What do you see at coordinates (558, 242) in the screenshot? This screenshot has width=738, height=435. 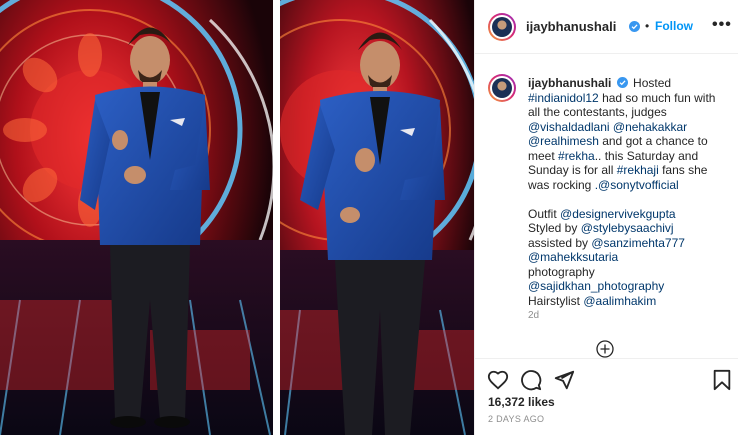 I see `caption-segment: assisted by` at bounding box center [558, 242].